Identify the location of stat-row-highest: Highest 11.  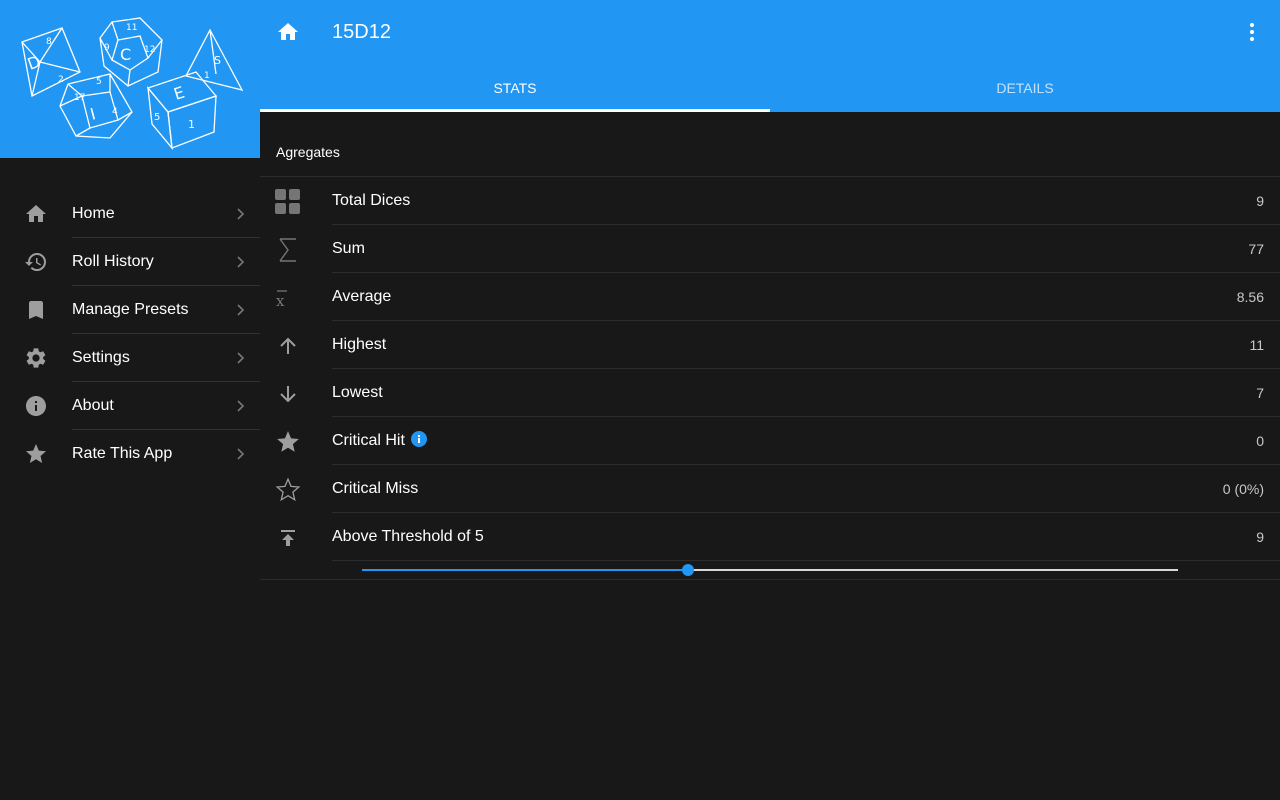
(770, 345).